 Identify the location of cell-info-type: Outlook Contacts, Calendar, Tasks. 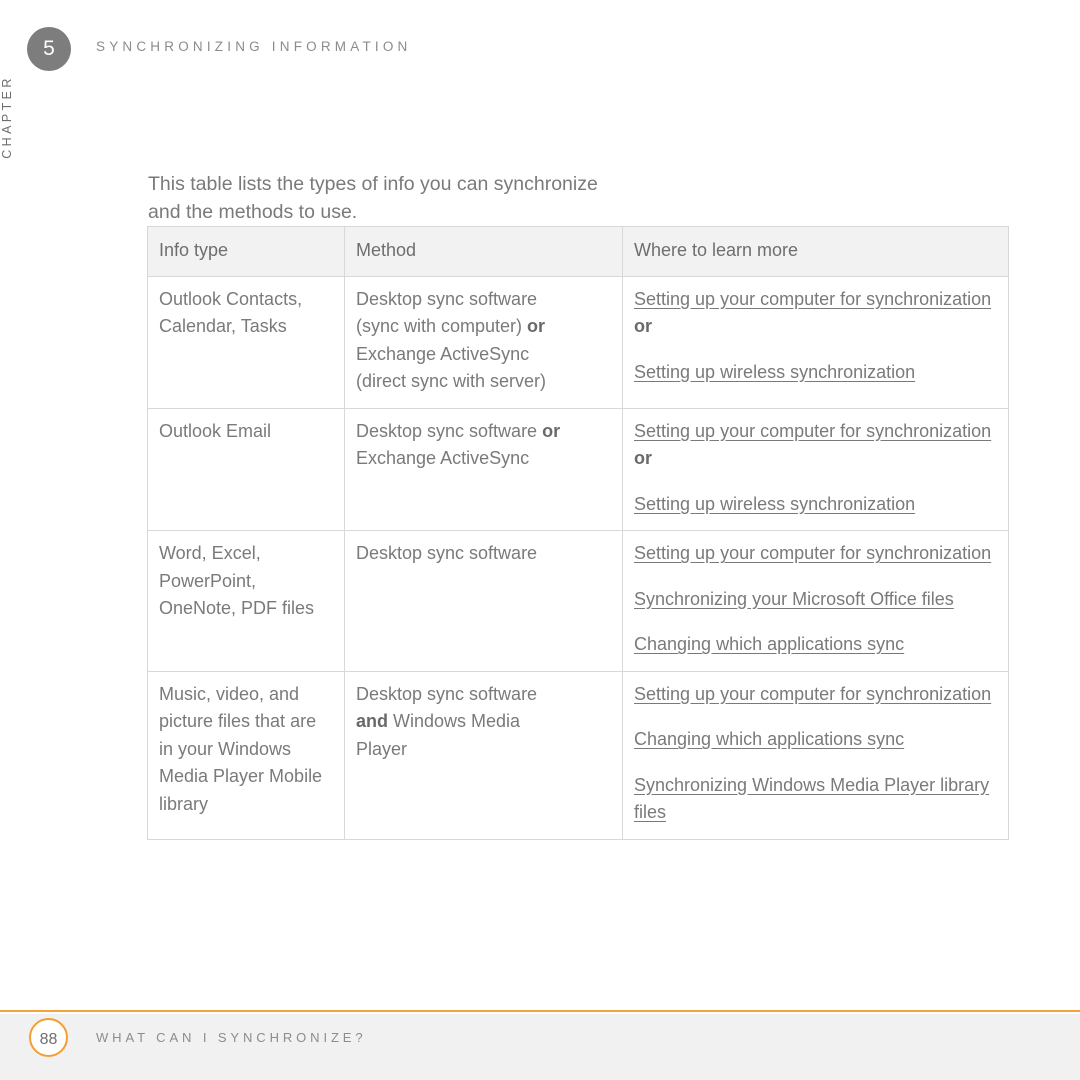
(246, 342).